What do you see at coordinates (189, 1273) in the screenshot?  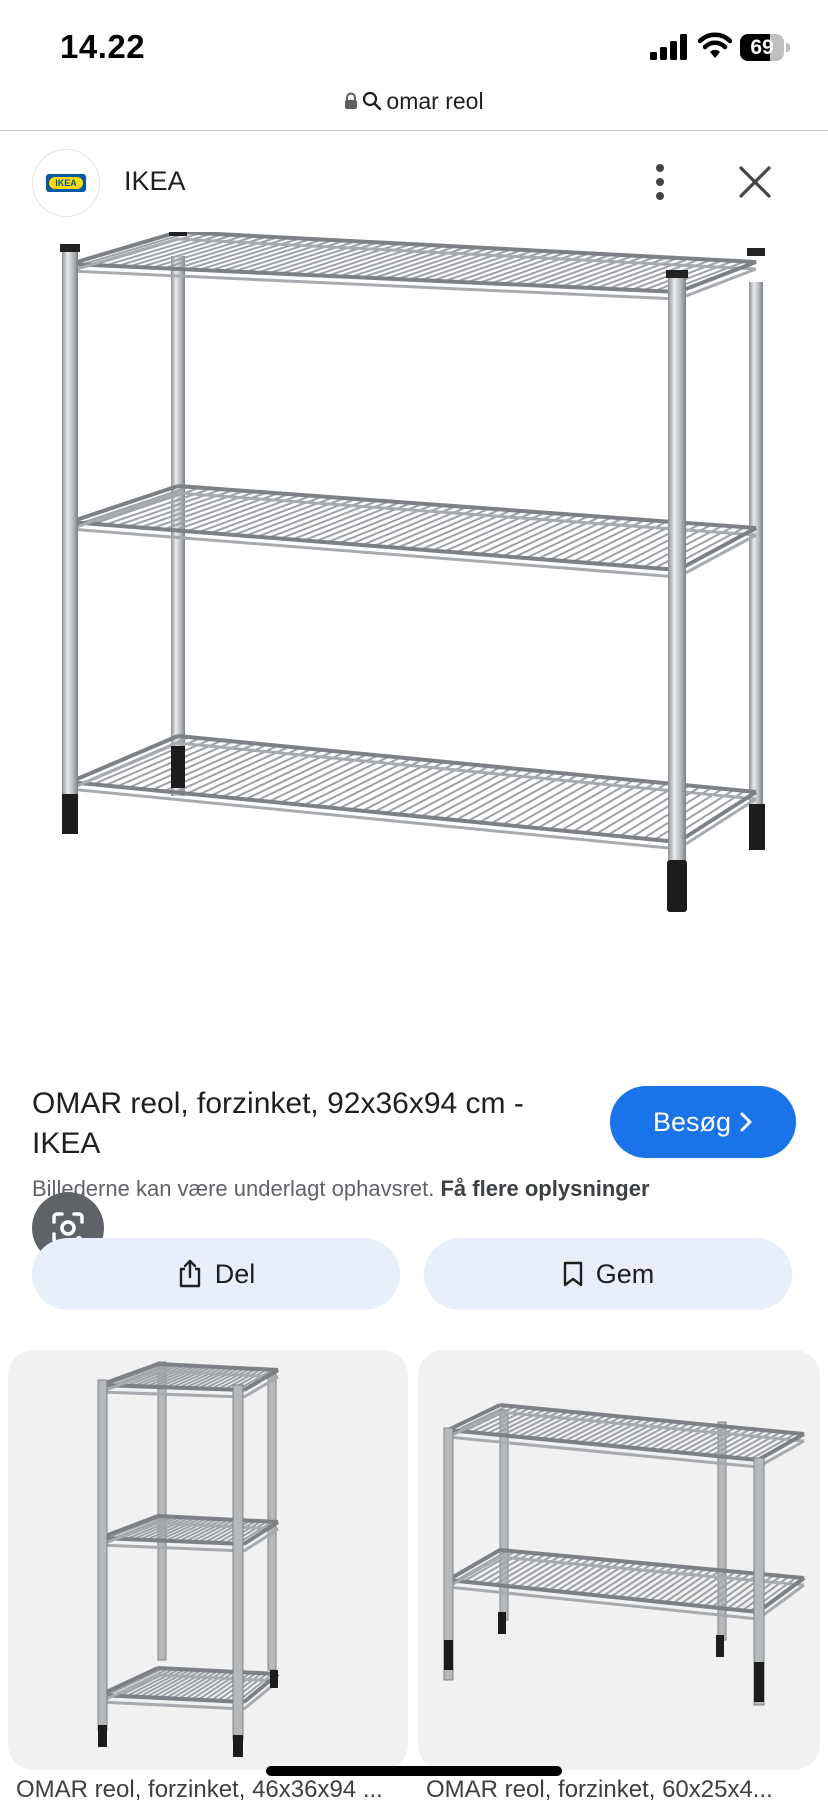 I see `share-icon` at bounding box center [189, 1273].